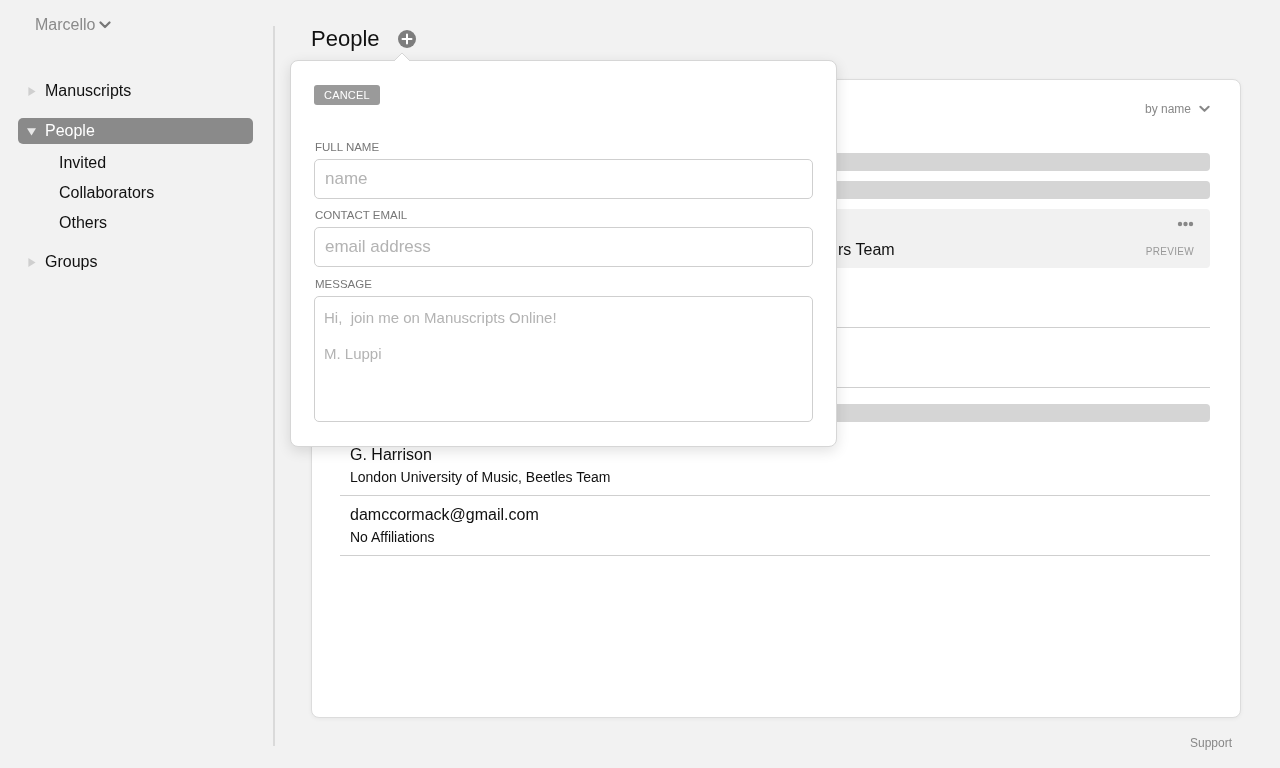  Describe the element at coordinates (135, 192) in the screenshot. I see `sidebar-subitem: Collaborators` at that location.